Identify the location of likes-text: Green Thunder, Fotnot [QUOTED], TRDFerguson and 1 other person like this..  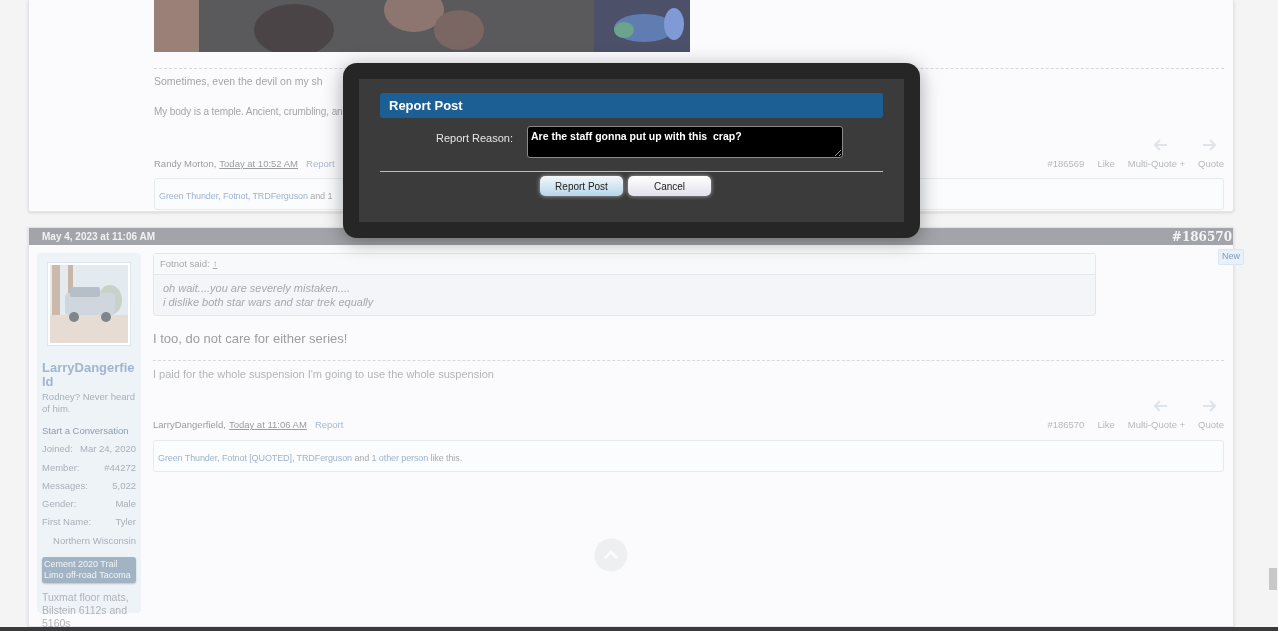
(310, 457).